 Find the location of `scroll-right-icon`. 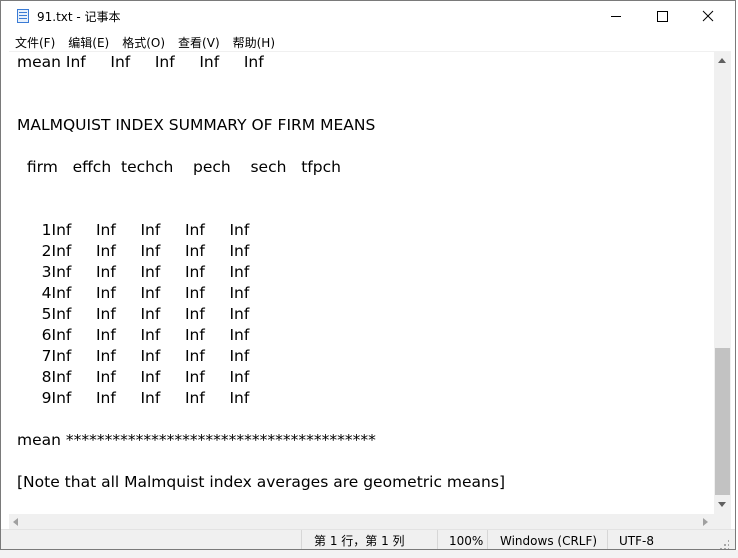

scroll-right-icon is located at coordinates (705, 522).